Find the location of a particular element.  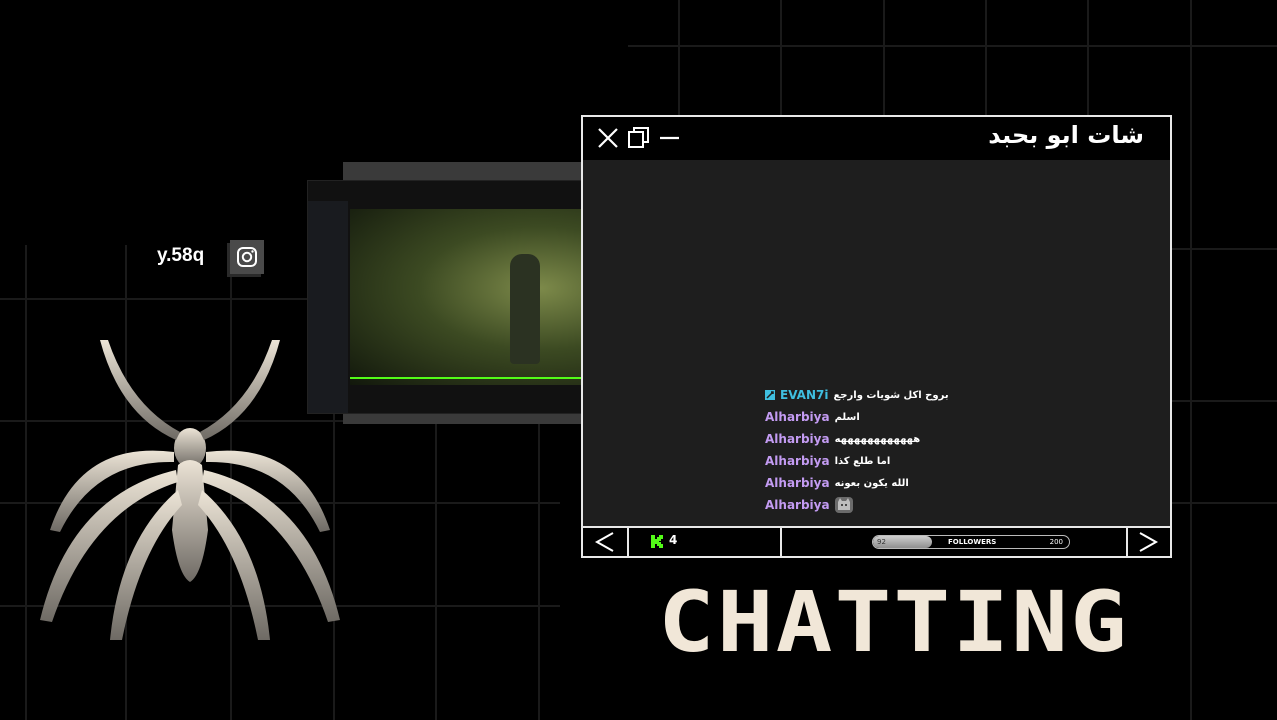

followers-current: 92 is located at coordinates (881, 542).